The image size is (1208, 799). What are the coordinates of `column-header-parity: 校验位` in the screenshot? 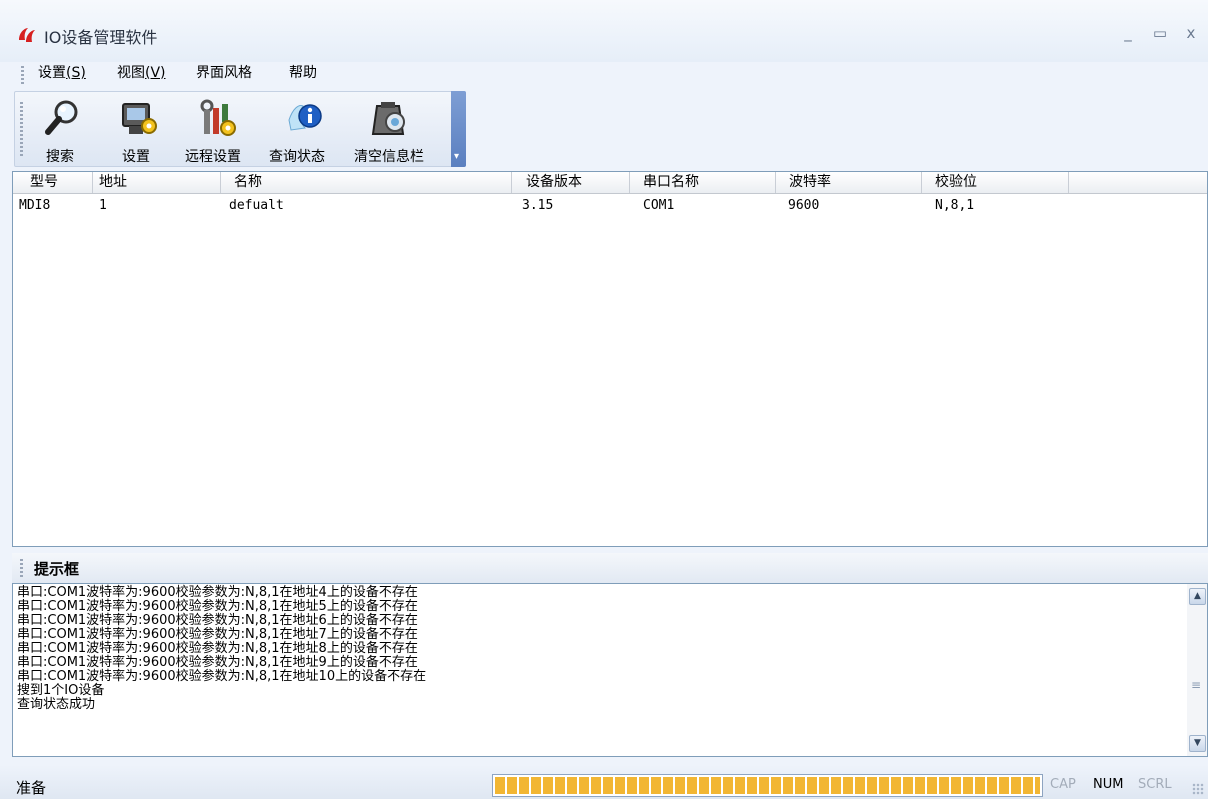 It's located at (995, 182).